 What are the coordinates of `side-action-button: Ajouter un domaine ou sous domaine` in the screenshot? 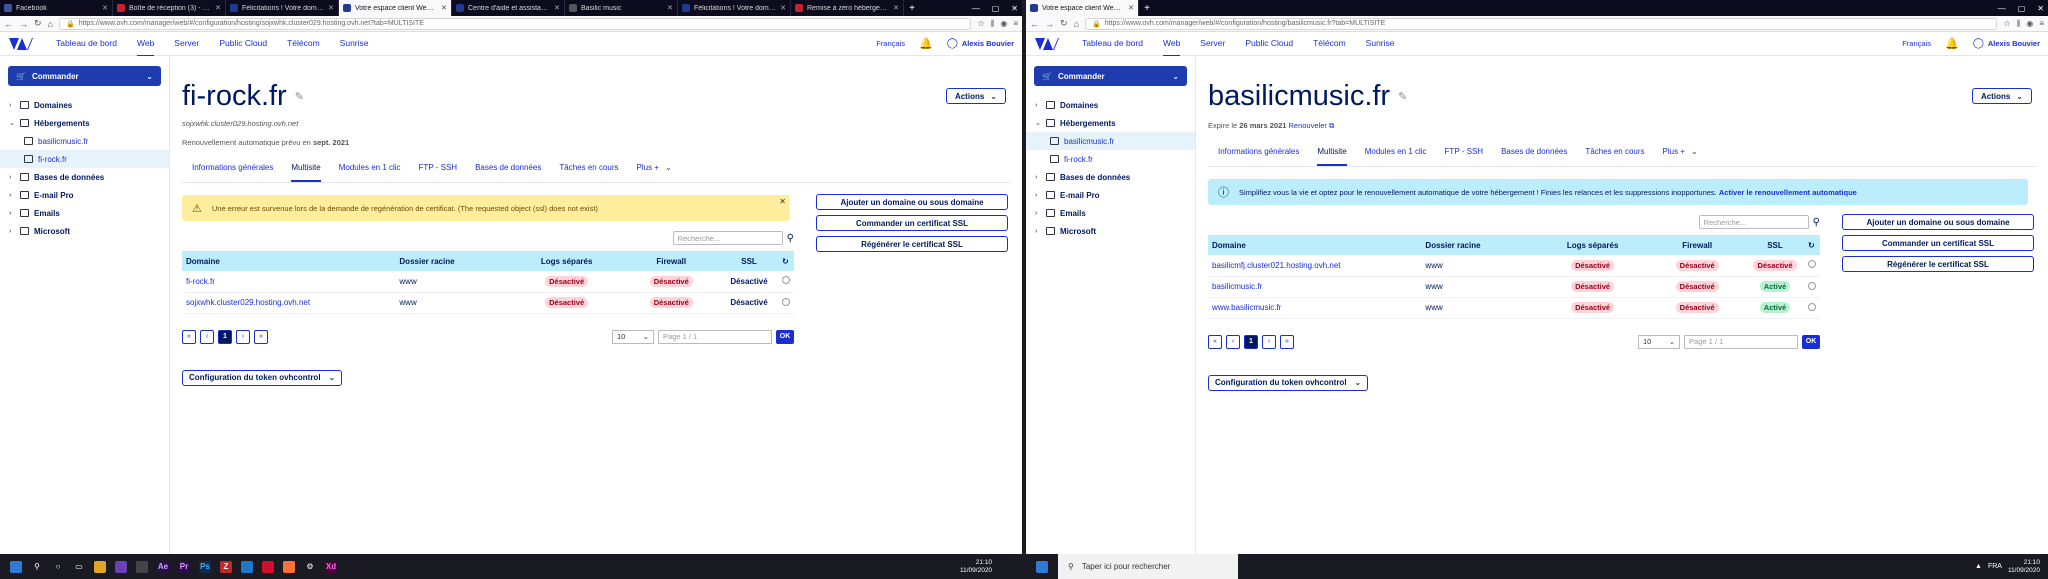 It's located at (912, 202).